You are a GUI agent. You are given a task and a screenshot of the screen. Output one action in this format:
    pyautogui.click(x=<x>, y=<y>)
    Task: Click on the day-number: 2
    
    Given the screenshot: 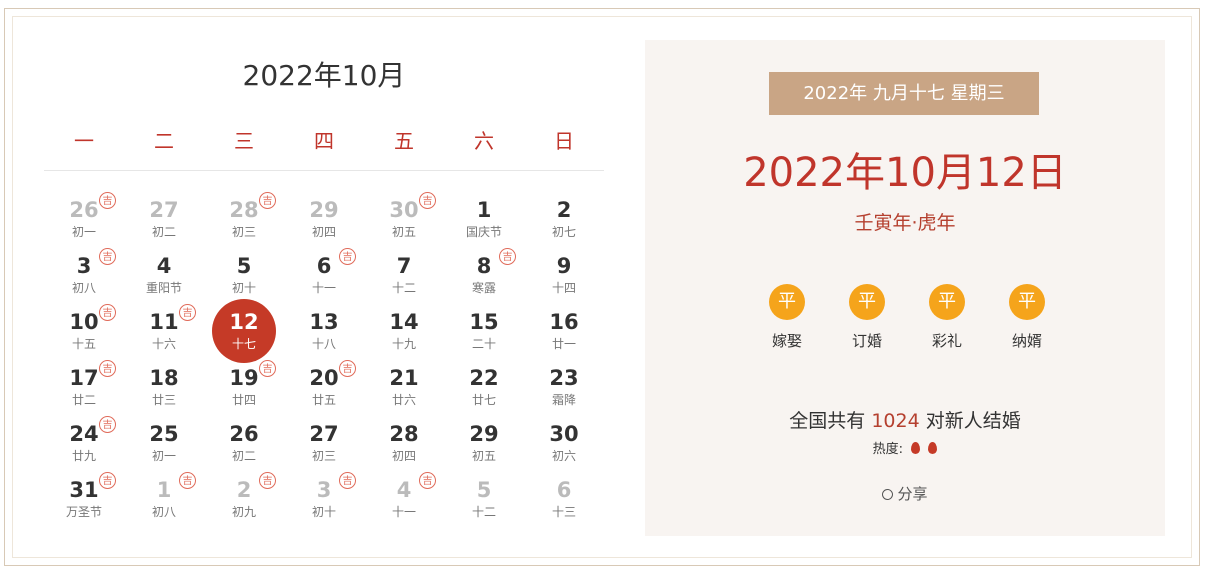 What is the action you would take?
    pyautogui.click(x=564, y=210)
    